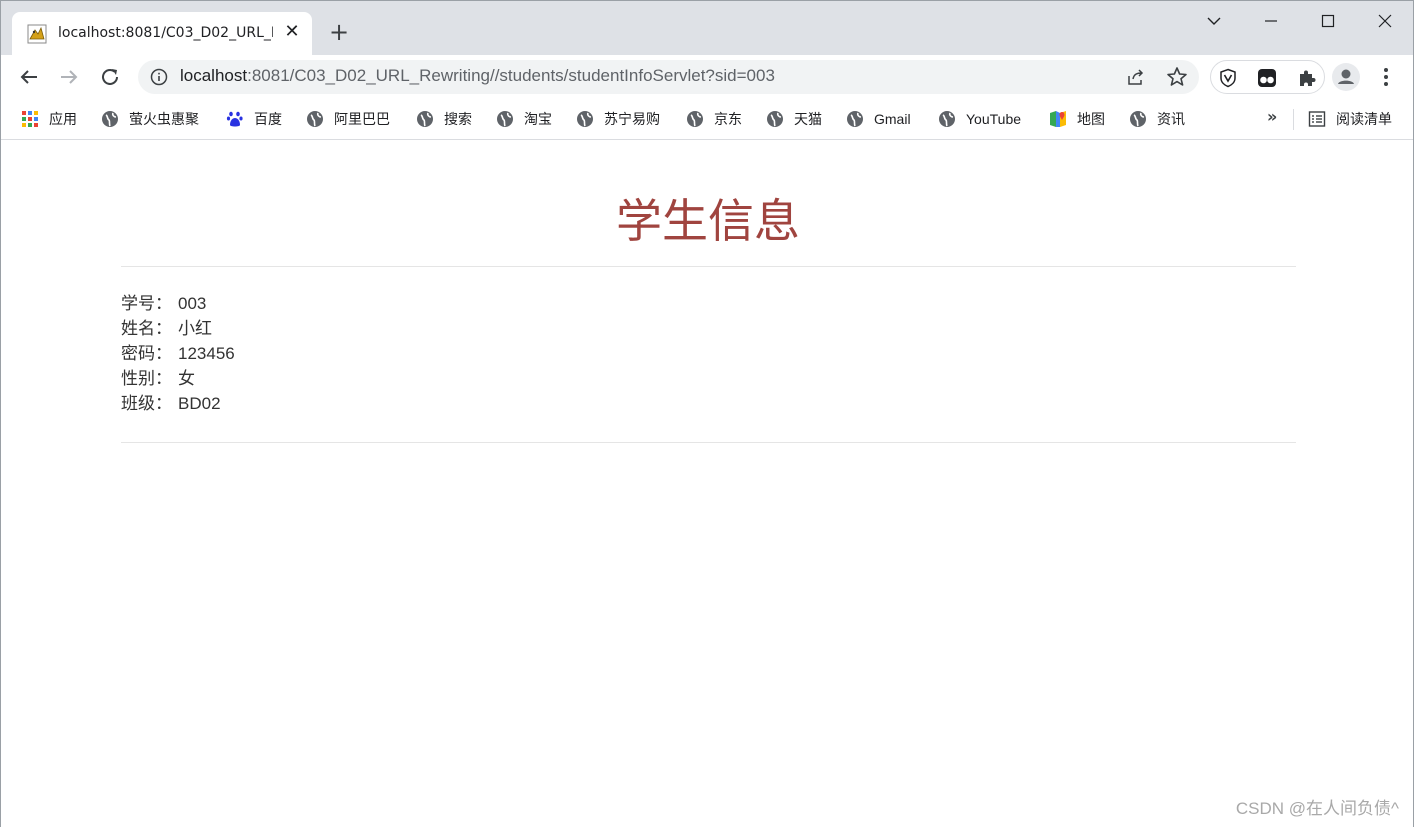 This screenshot has height=827, width=1414. I want to click on back-arrow-icon, so click(29, 77).